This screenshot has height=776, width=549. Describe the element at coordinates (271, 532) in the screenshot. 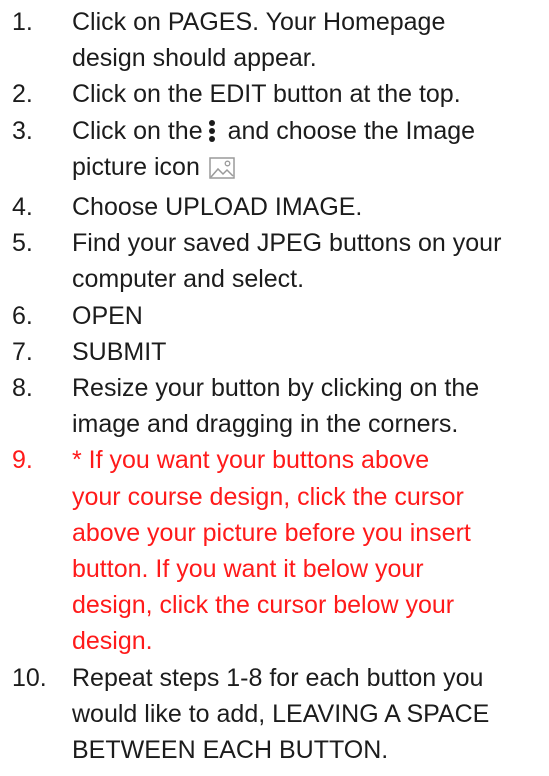

I see `step-text-line: above your picture before you insert` at that location.